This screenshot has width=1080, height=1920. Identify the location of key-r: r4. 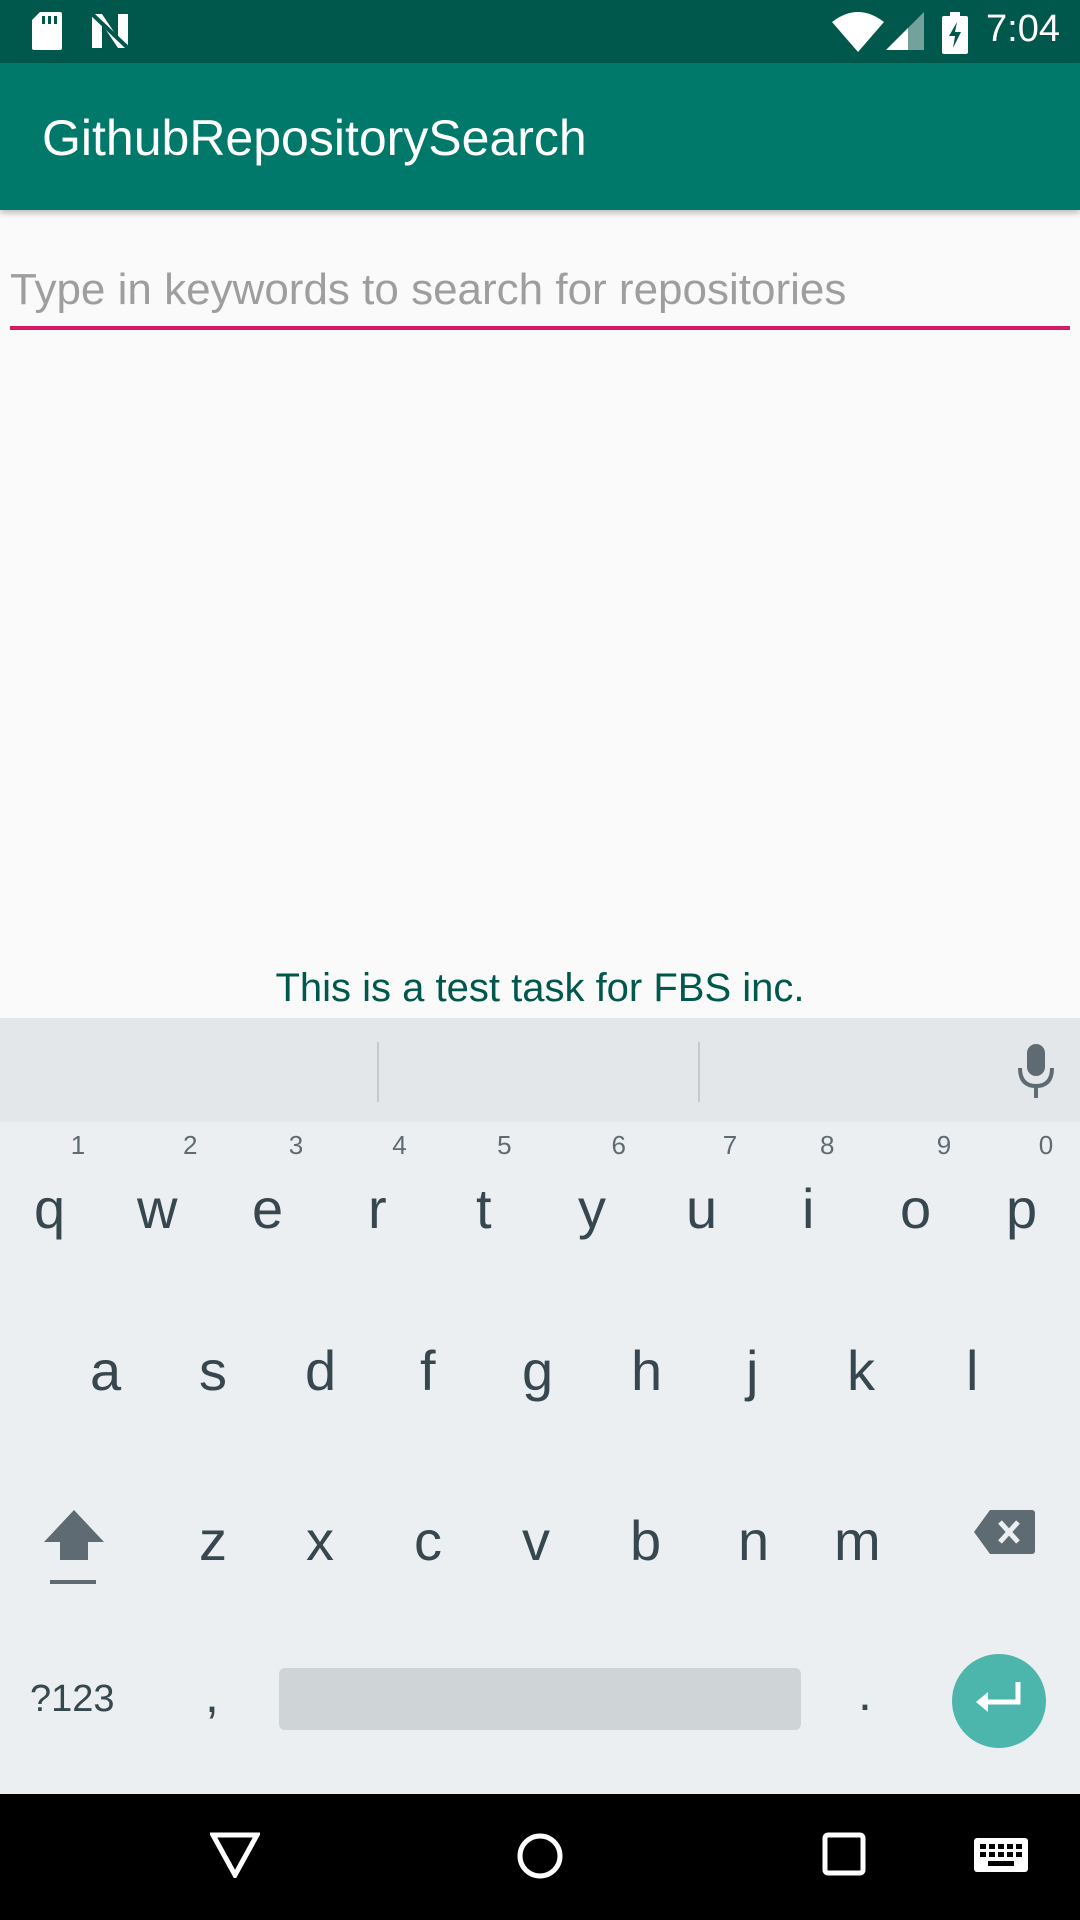
(387, 1185).